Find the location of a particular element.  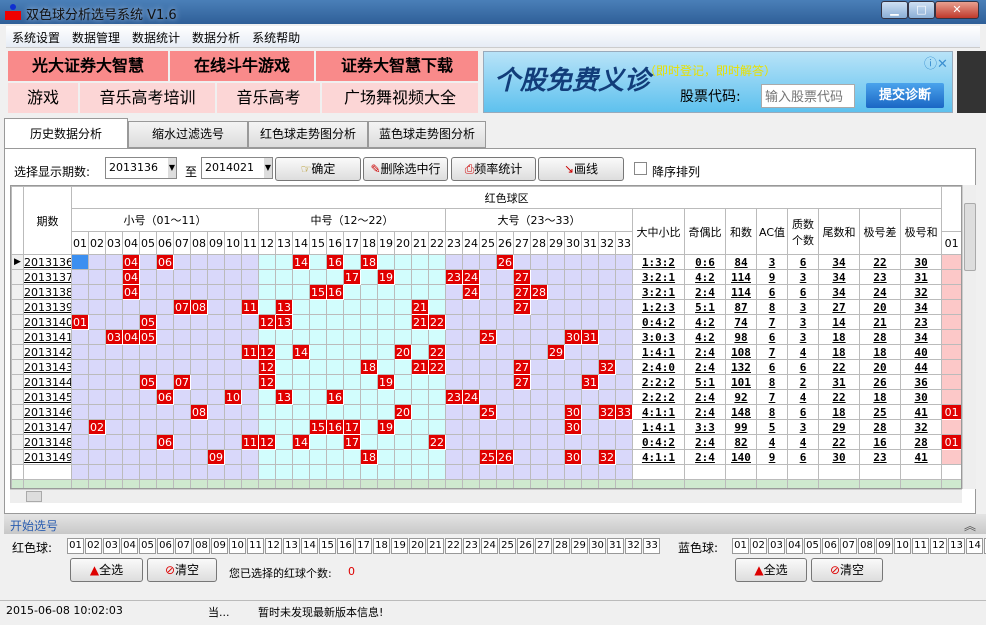

red-ball-option: 11 is located at coordinates (255, 546).